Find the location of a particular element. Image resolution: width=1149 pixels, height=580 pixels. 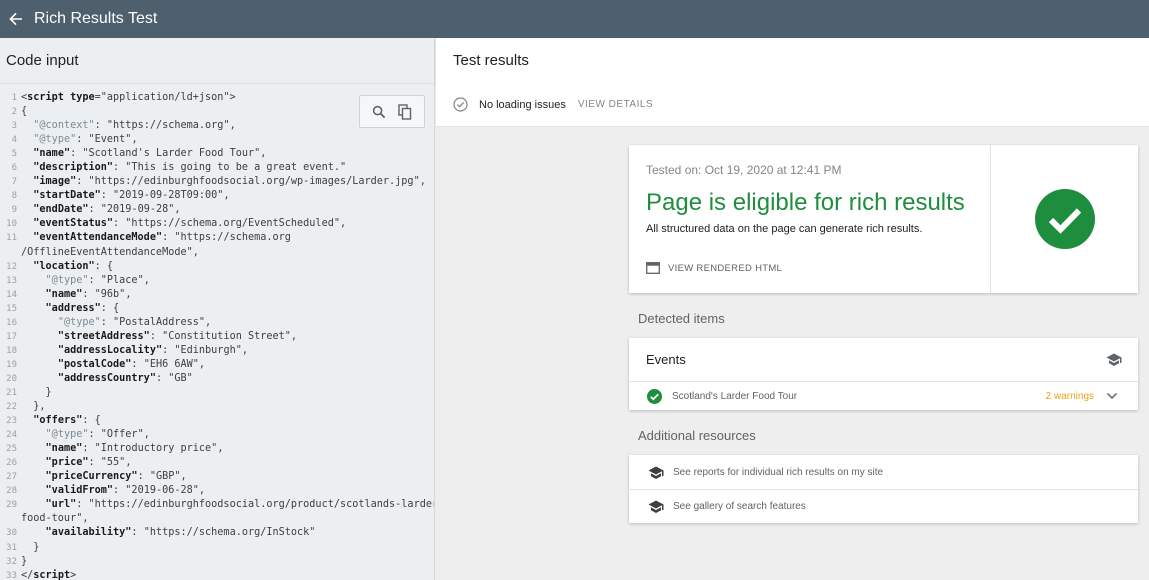

view-details-link: VIEW DETAILS is located at coordinates (615, 104).